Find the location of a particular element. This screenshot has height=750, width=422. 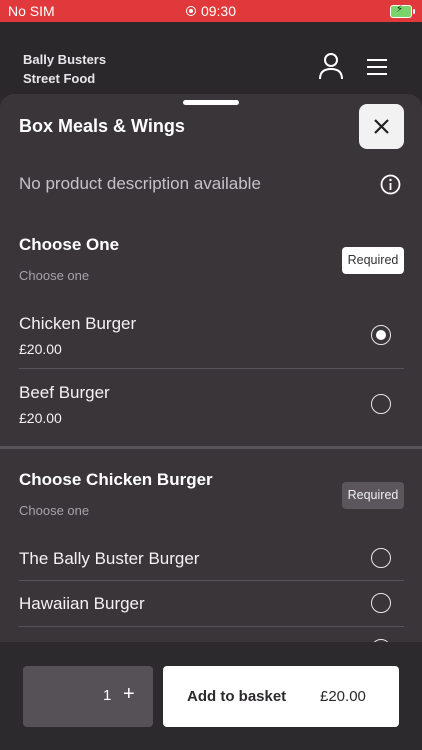

sheet-grabber is located at coordinates (211, 102).